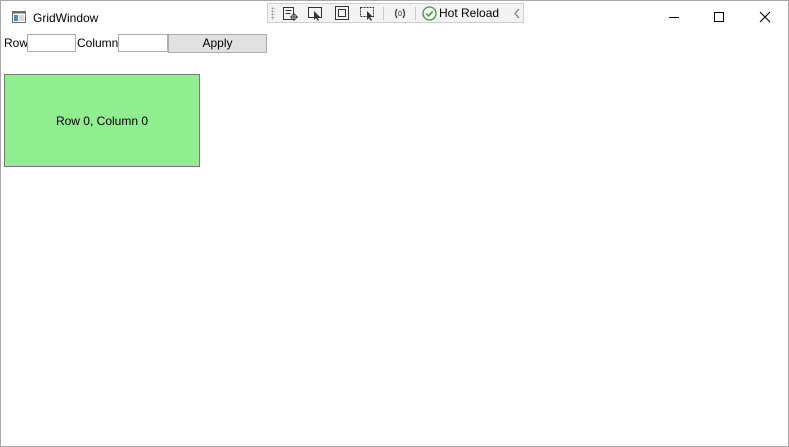  I want to click on maximize-button, so click(719, 16).